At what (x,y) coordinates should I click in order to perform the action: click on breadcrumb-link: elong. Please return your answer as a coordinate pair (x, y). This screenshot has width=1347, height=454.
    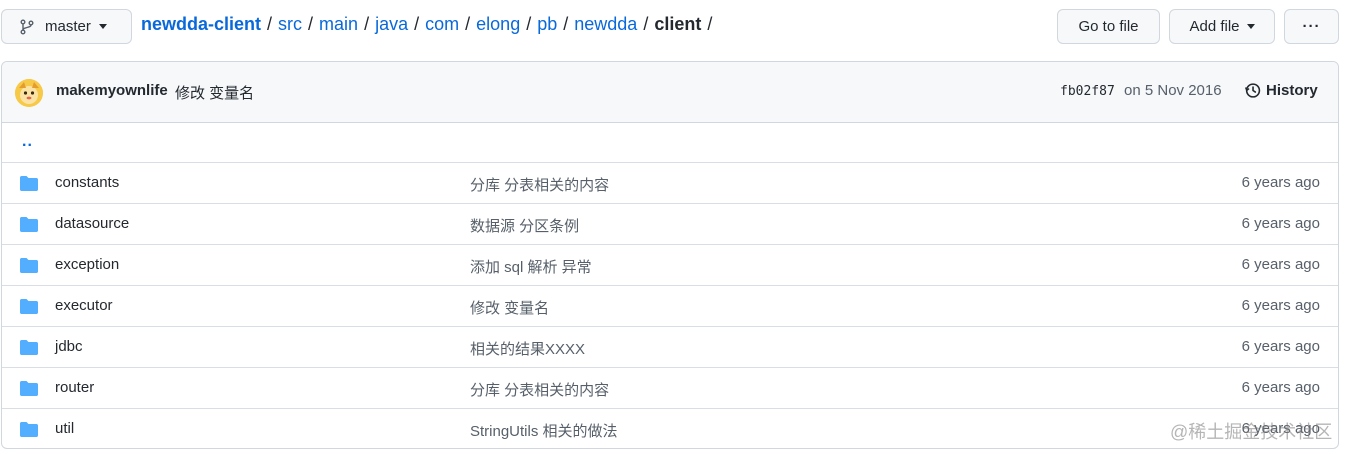
    Looking at the image, I should click on (498, 24).